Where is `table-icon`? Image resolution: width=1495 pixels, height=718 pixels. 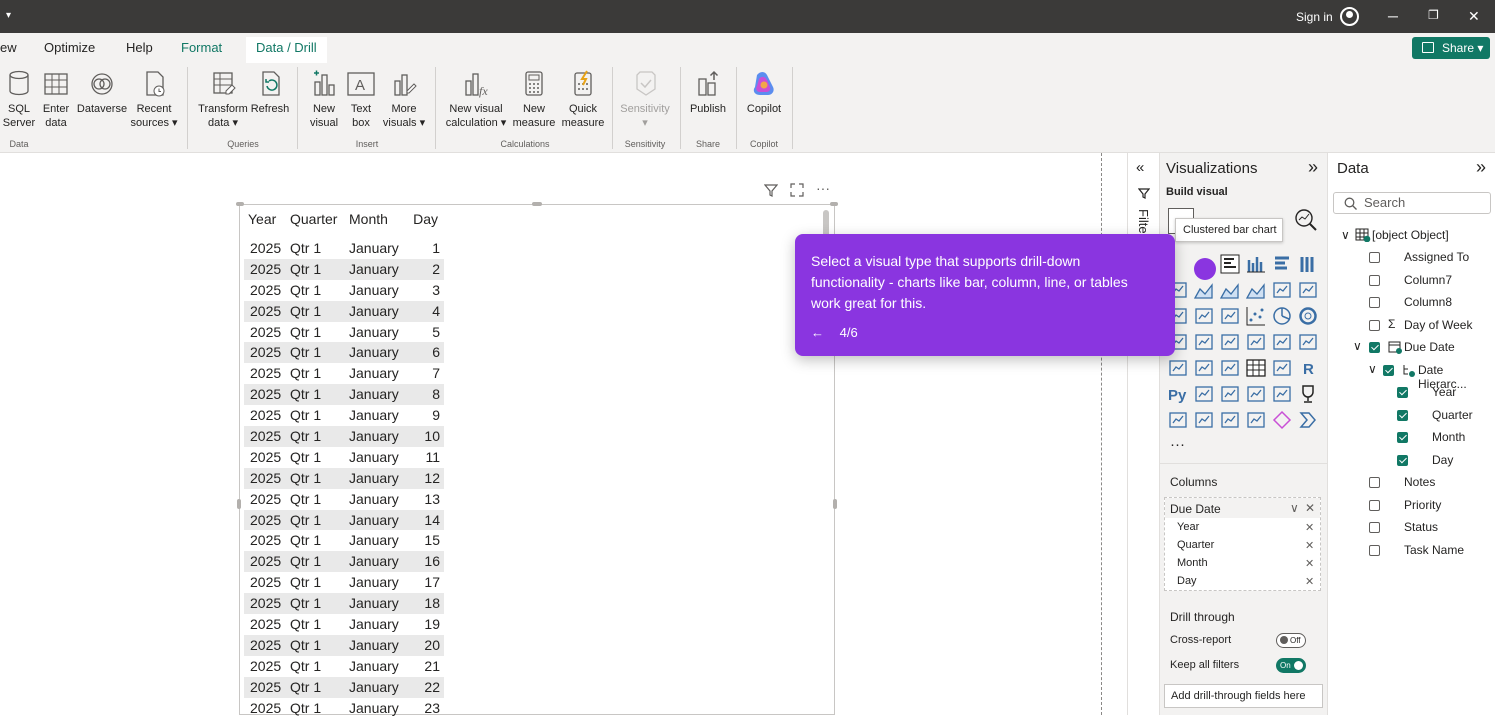 table-icon is located at coordinates (1256, 368).